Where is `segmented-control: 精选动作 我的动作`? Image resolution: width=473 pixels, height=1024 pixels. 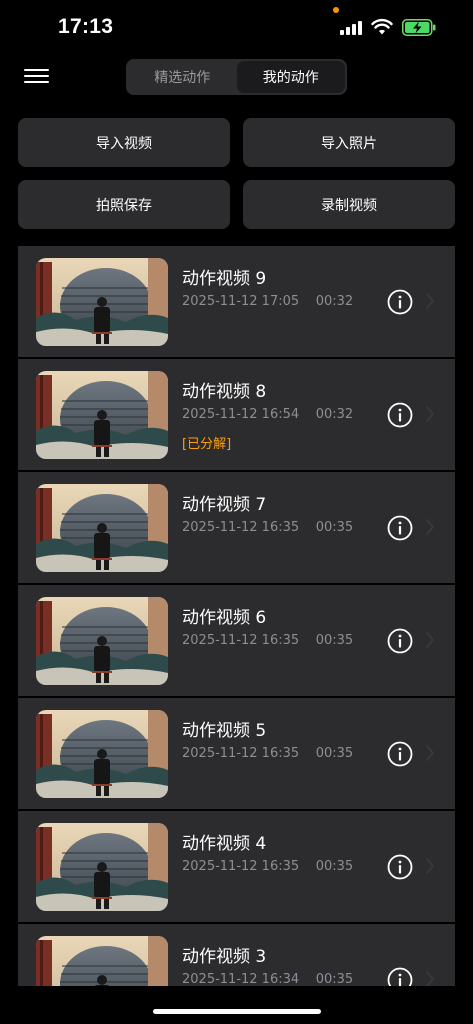
segmented-control: 精选动作 我的动作 is located at coordinates (236, 77).